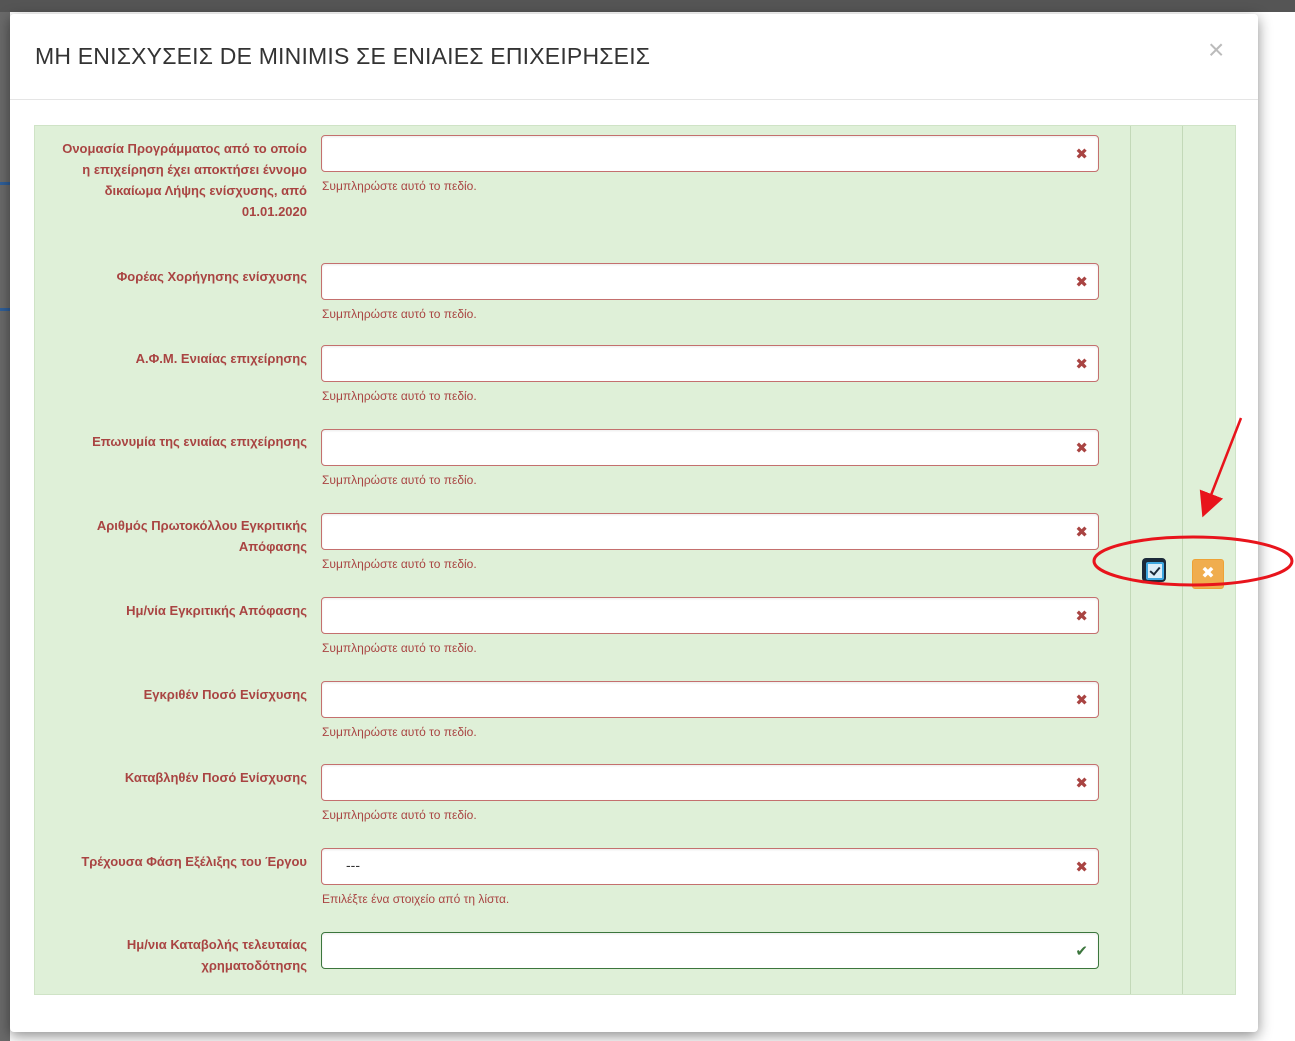 This screenshot has width=1295, height=1041. What do you see at coordinates (199, 441) in the screenshot?
I see `field-label: Επωνυμία της ενιαίας επιχείρησης` at bounding box center [199, 441].